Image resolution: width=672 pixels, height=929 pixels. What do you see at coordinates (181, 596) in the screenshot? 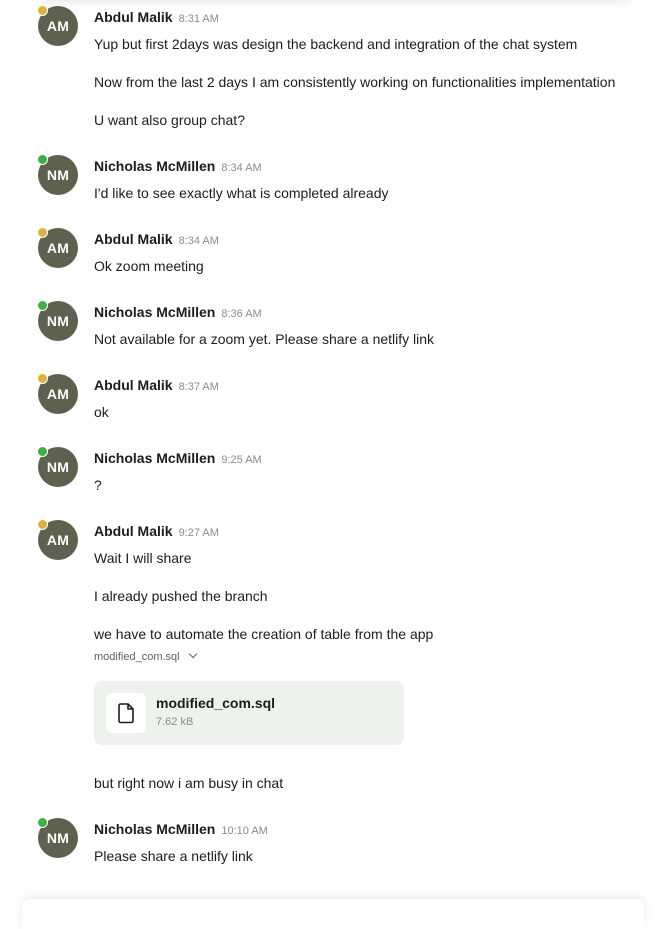
I see `message-text: I already pushed the branch` at bounding box center [181, 596].